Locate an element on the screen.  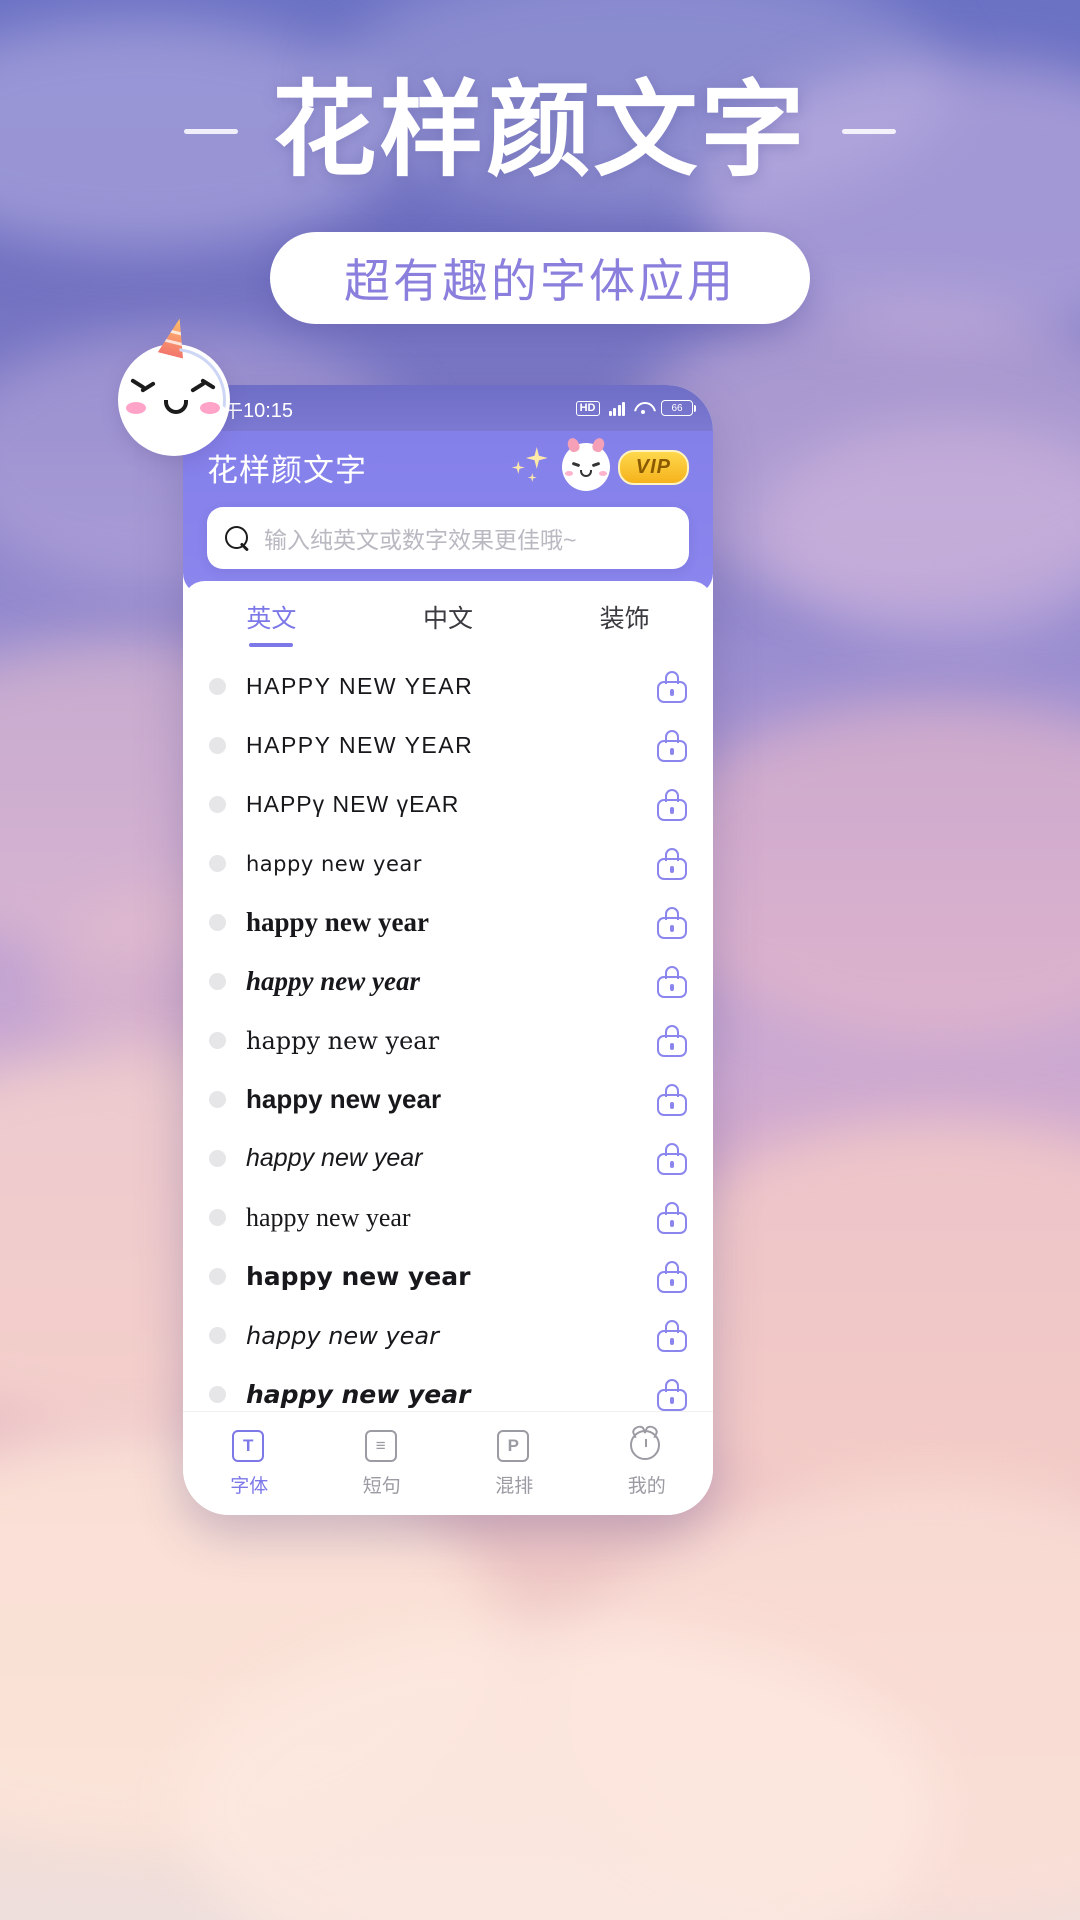
bottom-nav: T 字体 ≡ 短句 P 混排 我的 is located at coordinates (448, 1463).